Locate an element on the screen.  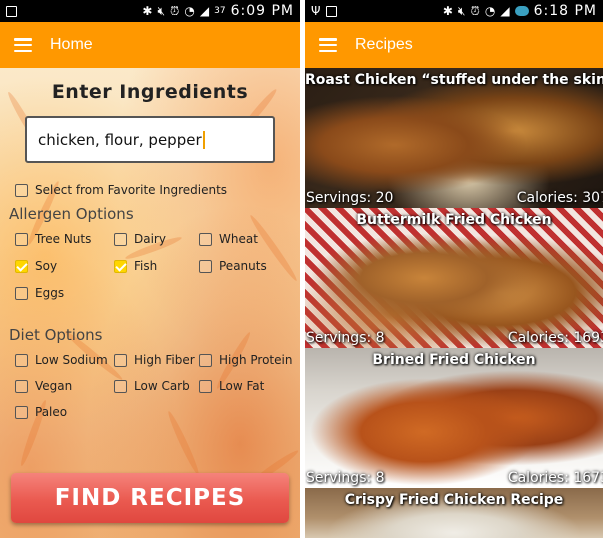
allergen-label: Tree Nuts is located at coordinates (63, 239).